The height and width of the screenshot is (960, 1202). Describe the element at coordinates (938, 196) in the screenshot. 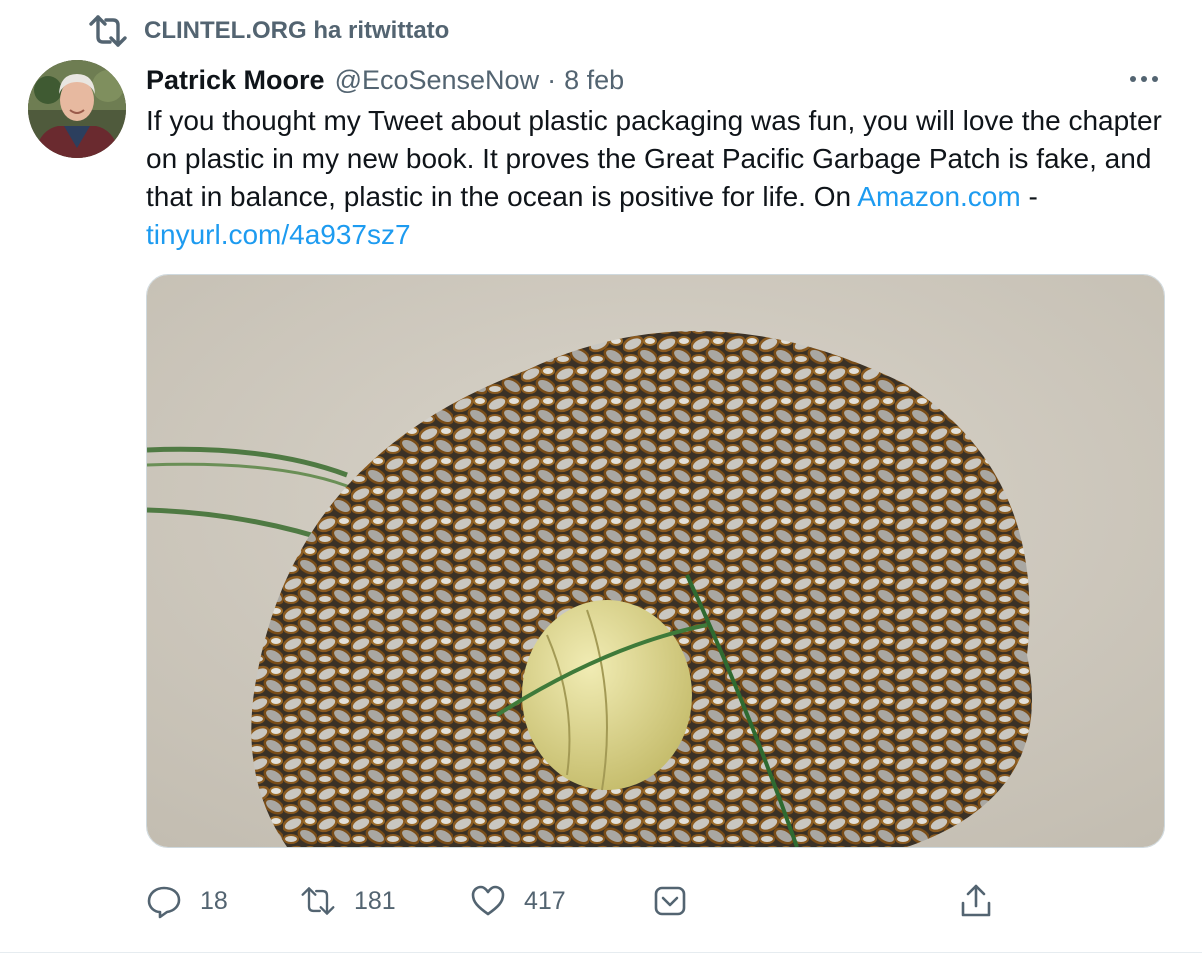

I see `amazon-link: Amazon.com` at that location.